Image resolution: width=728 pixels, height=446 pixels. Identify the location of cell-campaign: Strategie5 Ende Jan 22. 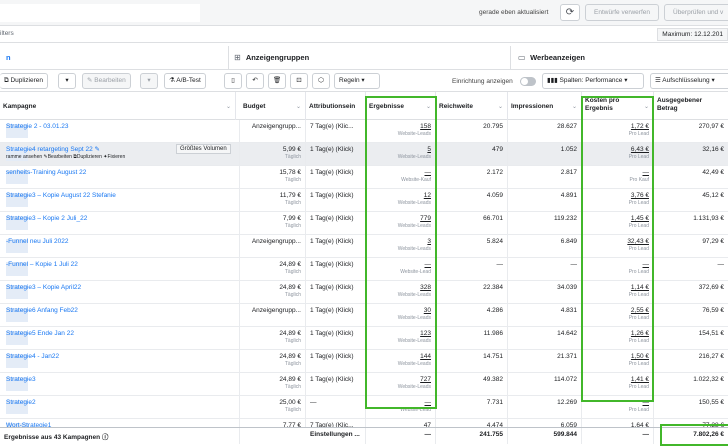
(120, 338).